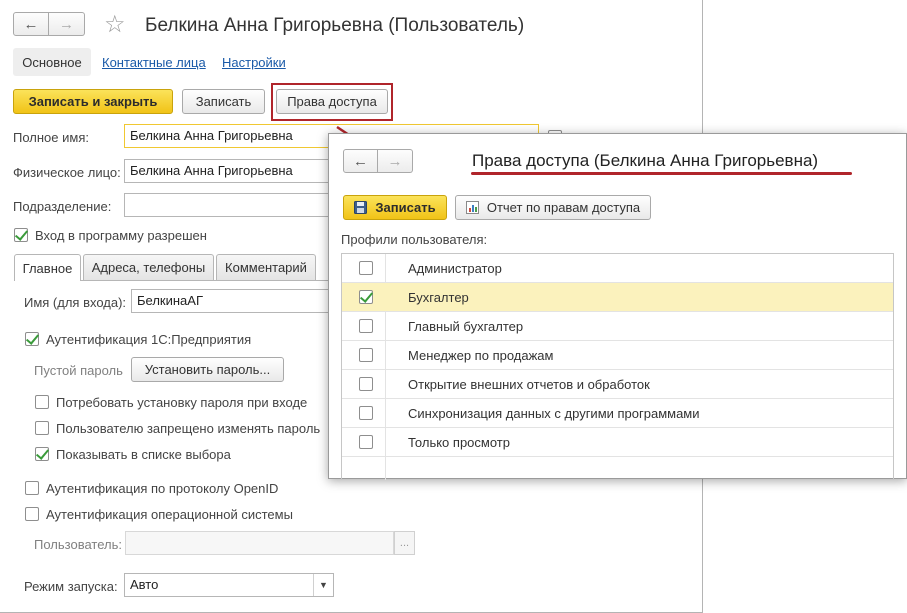 The image size is (907, 613). I want to click on tab-main: Основное, so click(52, 62).